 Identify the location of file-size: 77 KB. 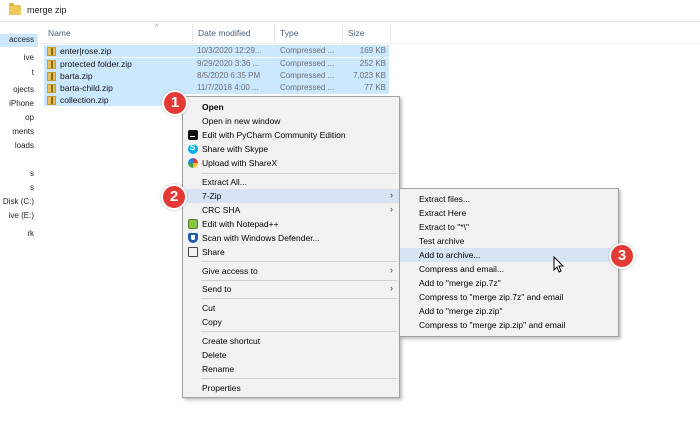
(375, 87).